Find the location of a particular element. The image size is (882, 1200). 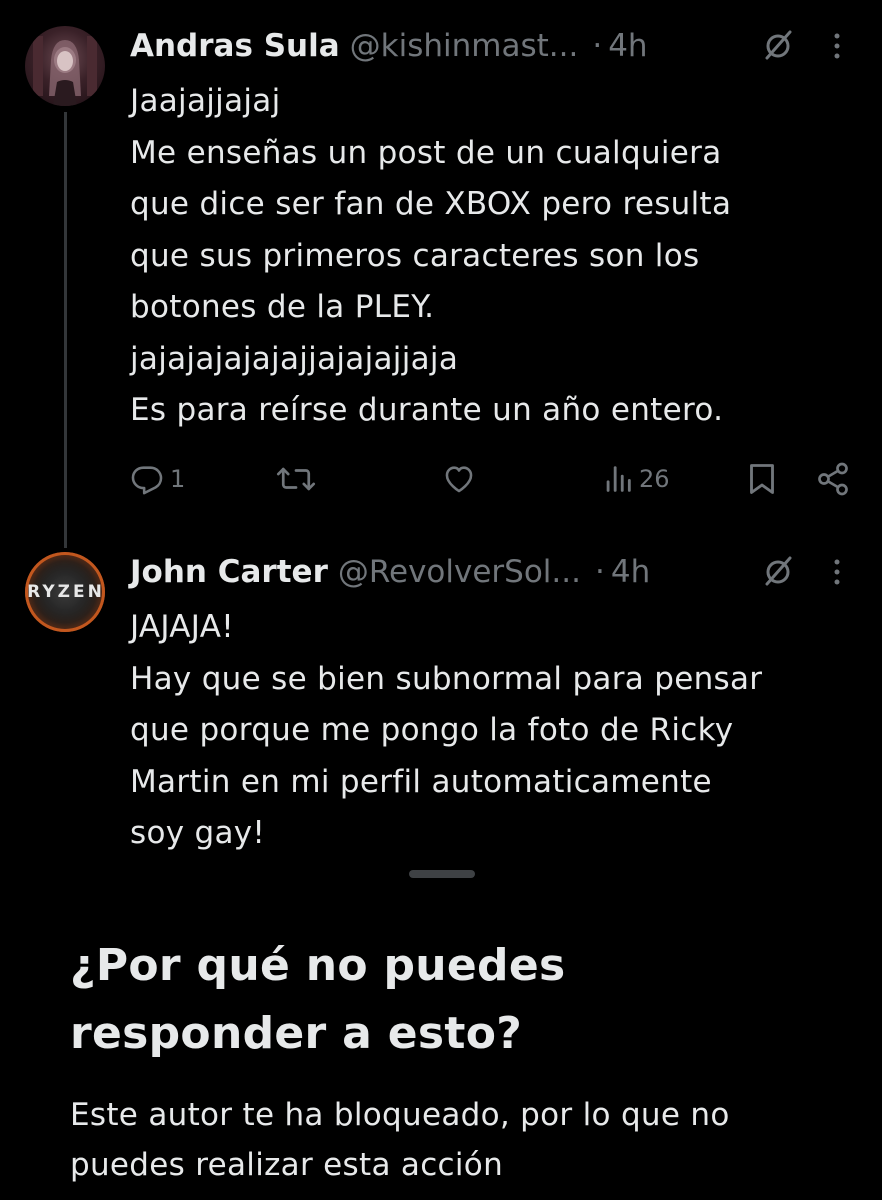

tweet-text-line: JAJAJA! is located at coordinates (182, 627).